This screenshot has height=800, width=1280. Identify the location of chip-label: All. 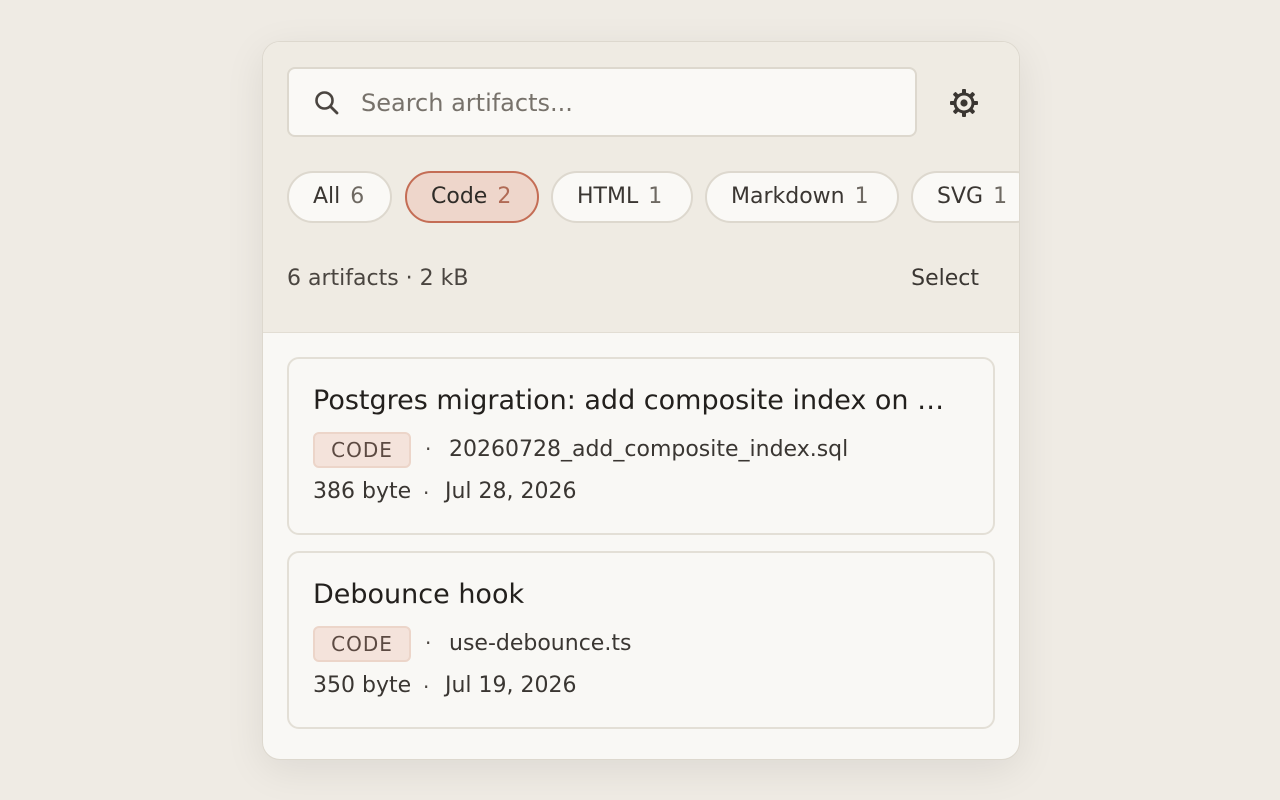
(327, 196).